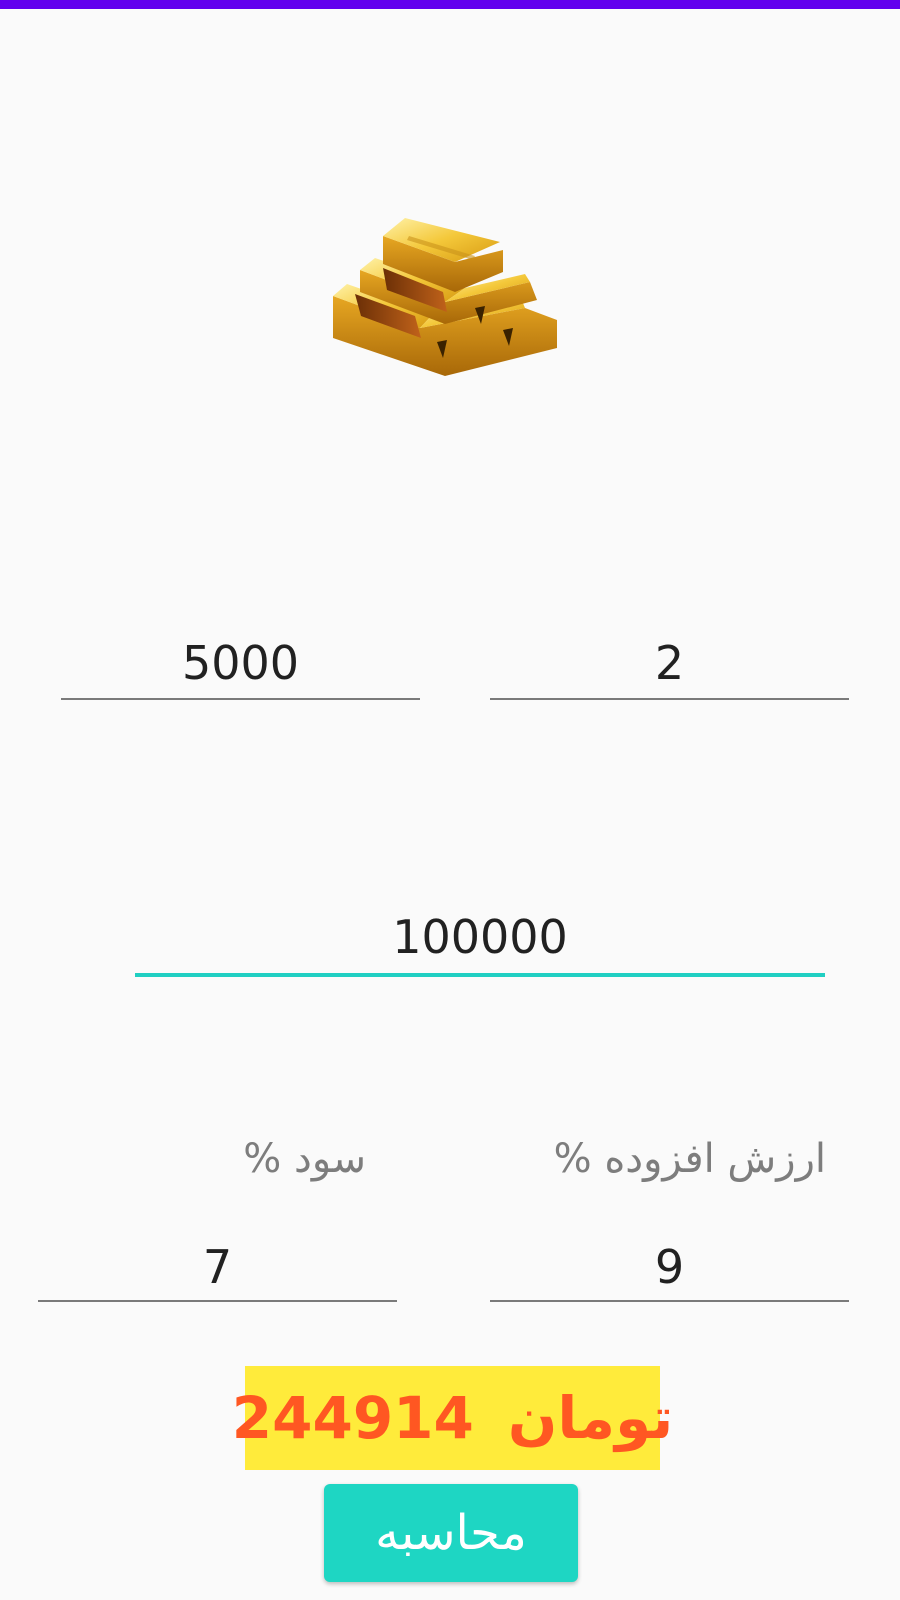  What do you see at coordinates (217, 1267) in the screenshot?
I see `profit-input` at bounding box center [217, 1267].